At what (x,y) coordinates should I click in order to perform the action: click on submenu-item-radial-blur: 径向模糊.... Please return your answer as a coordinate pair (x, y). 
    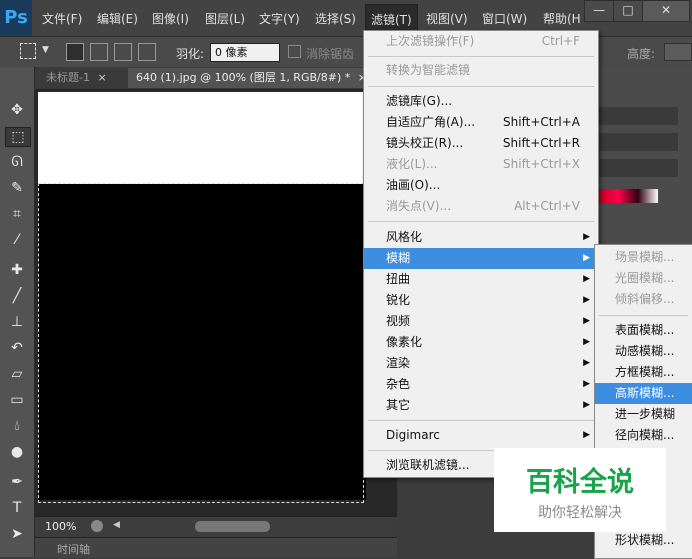
    Looking at the image, I should click on (643, 435).